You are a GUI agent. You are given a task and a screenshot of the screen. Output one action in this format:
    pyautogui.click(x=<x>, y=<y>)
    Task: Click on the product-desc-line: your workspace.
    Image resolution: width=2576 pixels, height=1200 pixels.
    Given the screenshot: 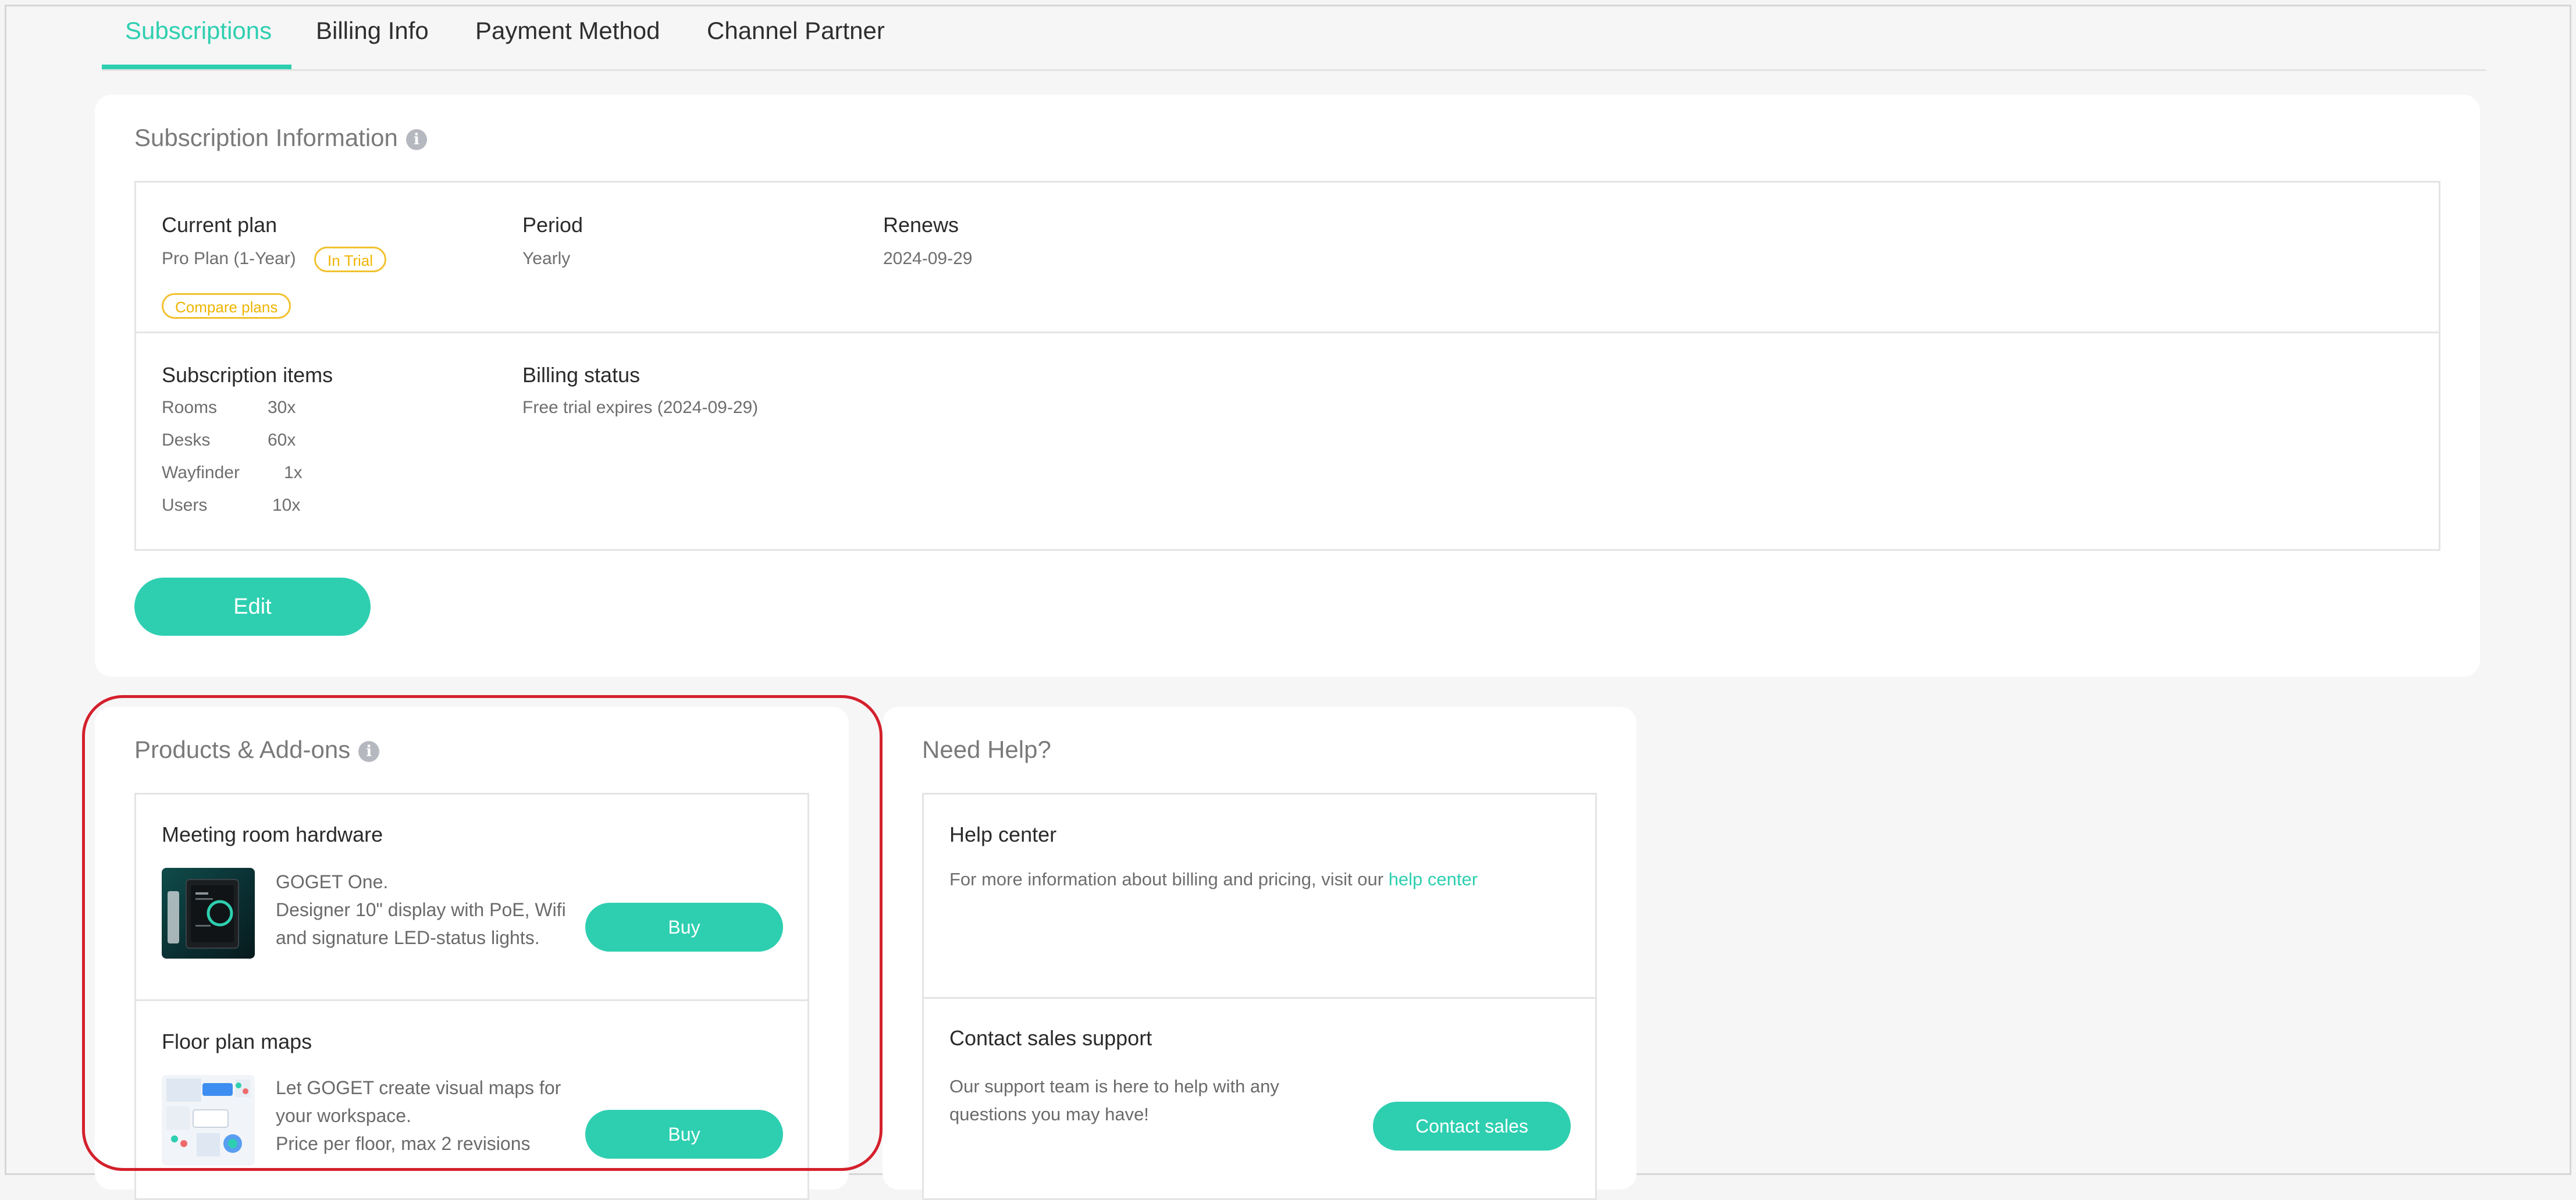 What is the action you would take?
    pyautogui.click(x=343, y=1115)
    